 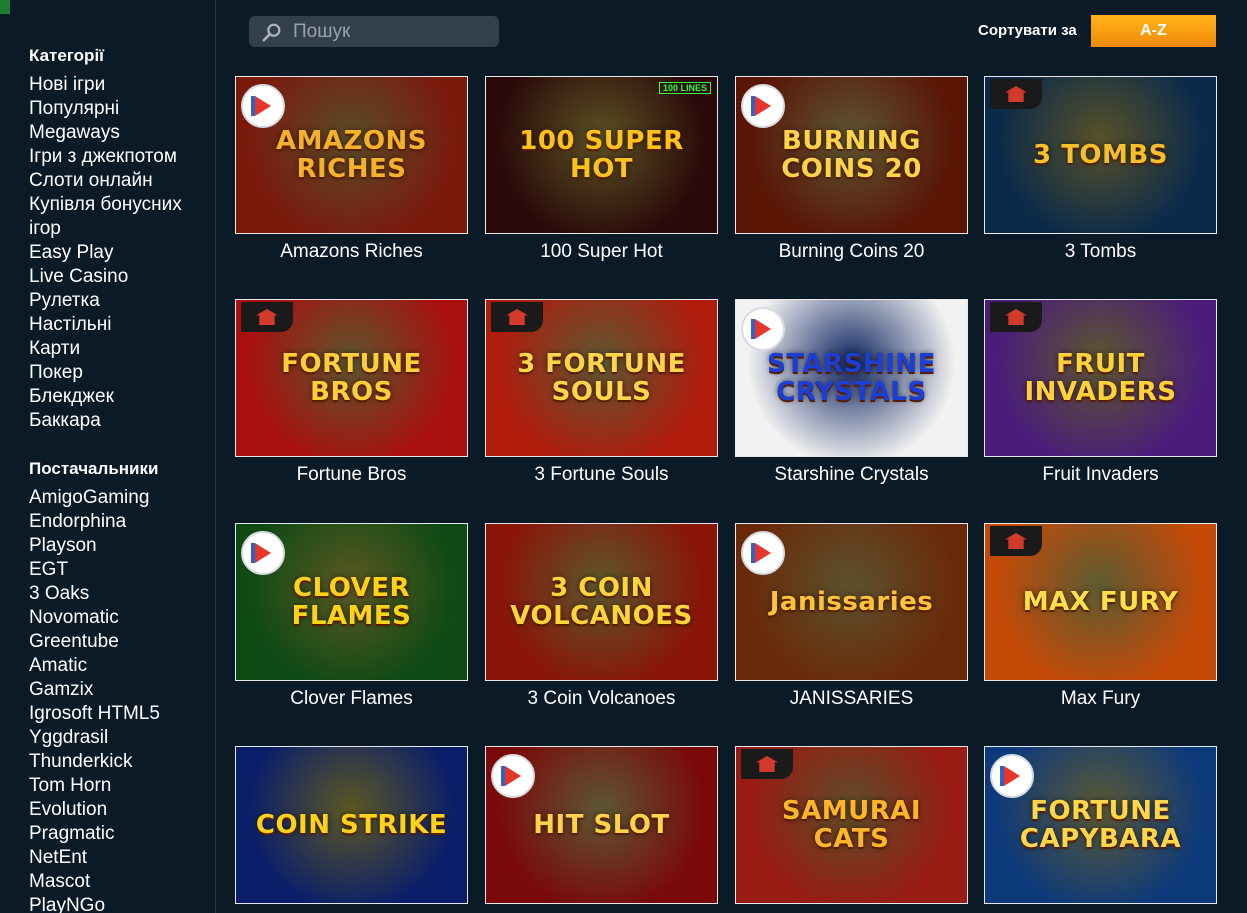 I want to click on game-thumbnail: HIT SLOT, so click(x=601, y=825).